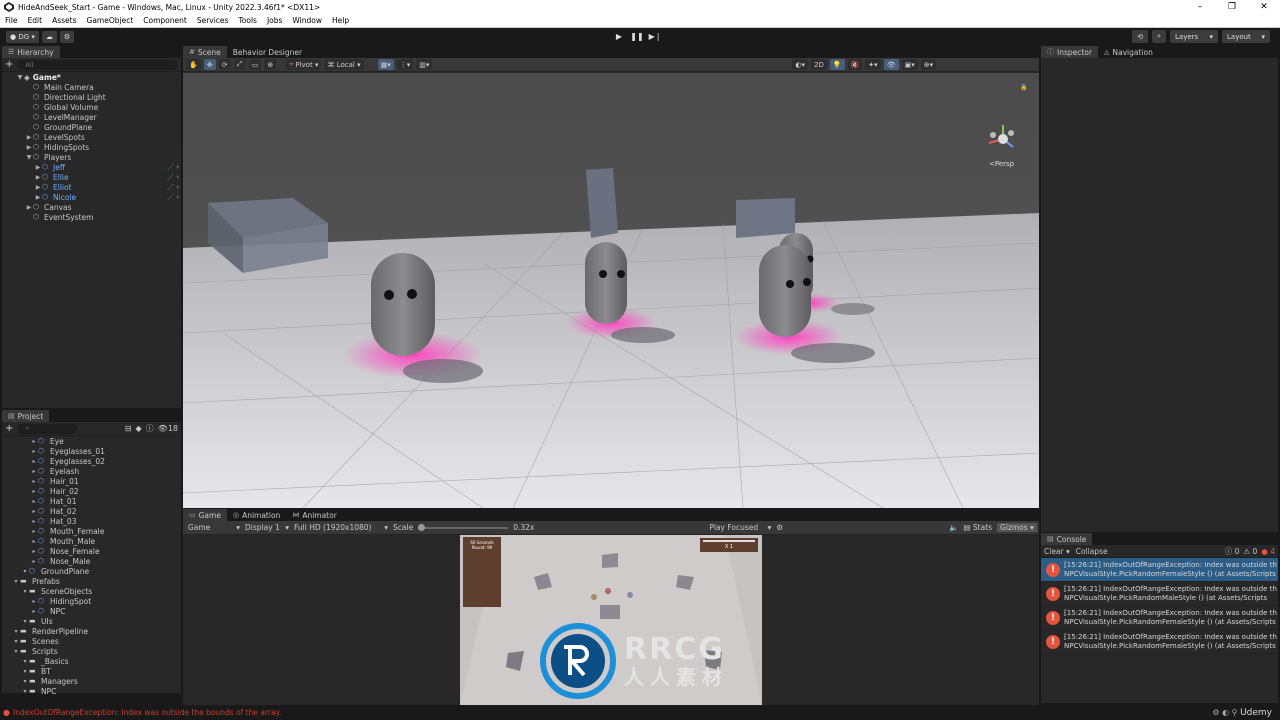  What do you see at coordinates (91, 87) in the screenshot?
I see `hierarchy-item: ⬡ Main Camera` at bounding box center [91, 87].